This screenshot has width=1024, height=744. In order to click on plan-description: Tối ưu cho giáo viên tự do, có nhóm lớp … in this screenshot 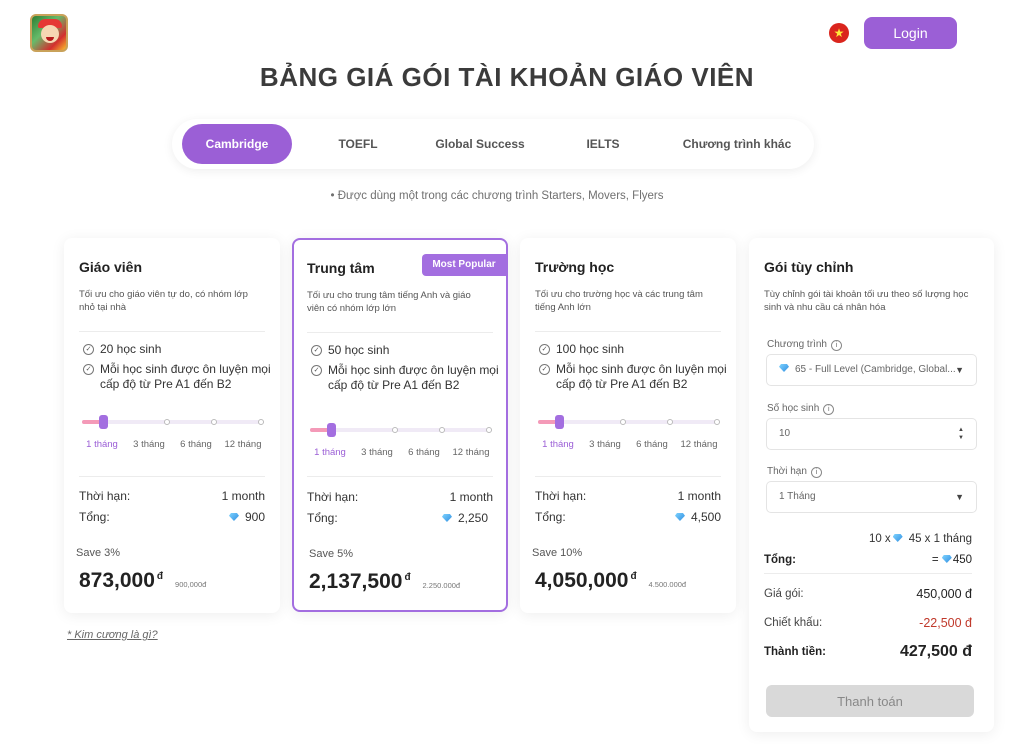, I will do `click(163, 301)`.